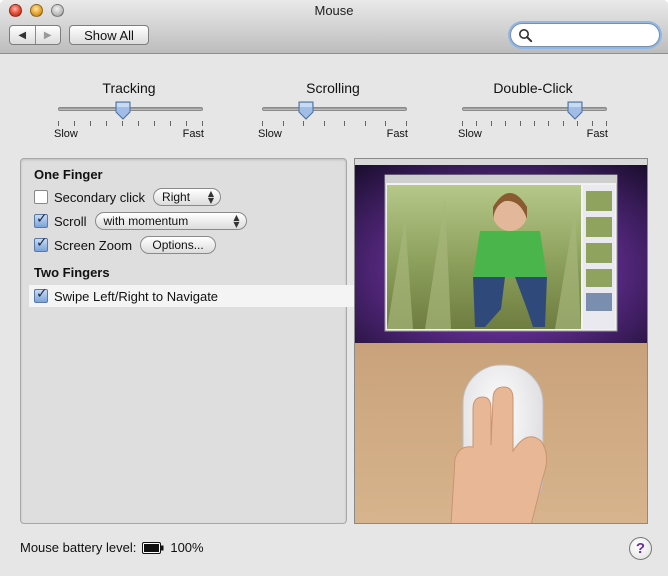 The image size is (668, 576). What do you see at coordinates (594, 35) in the screenshot?
I see `search-input` at bounding box center [594, 35].